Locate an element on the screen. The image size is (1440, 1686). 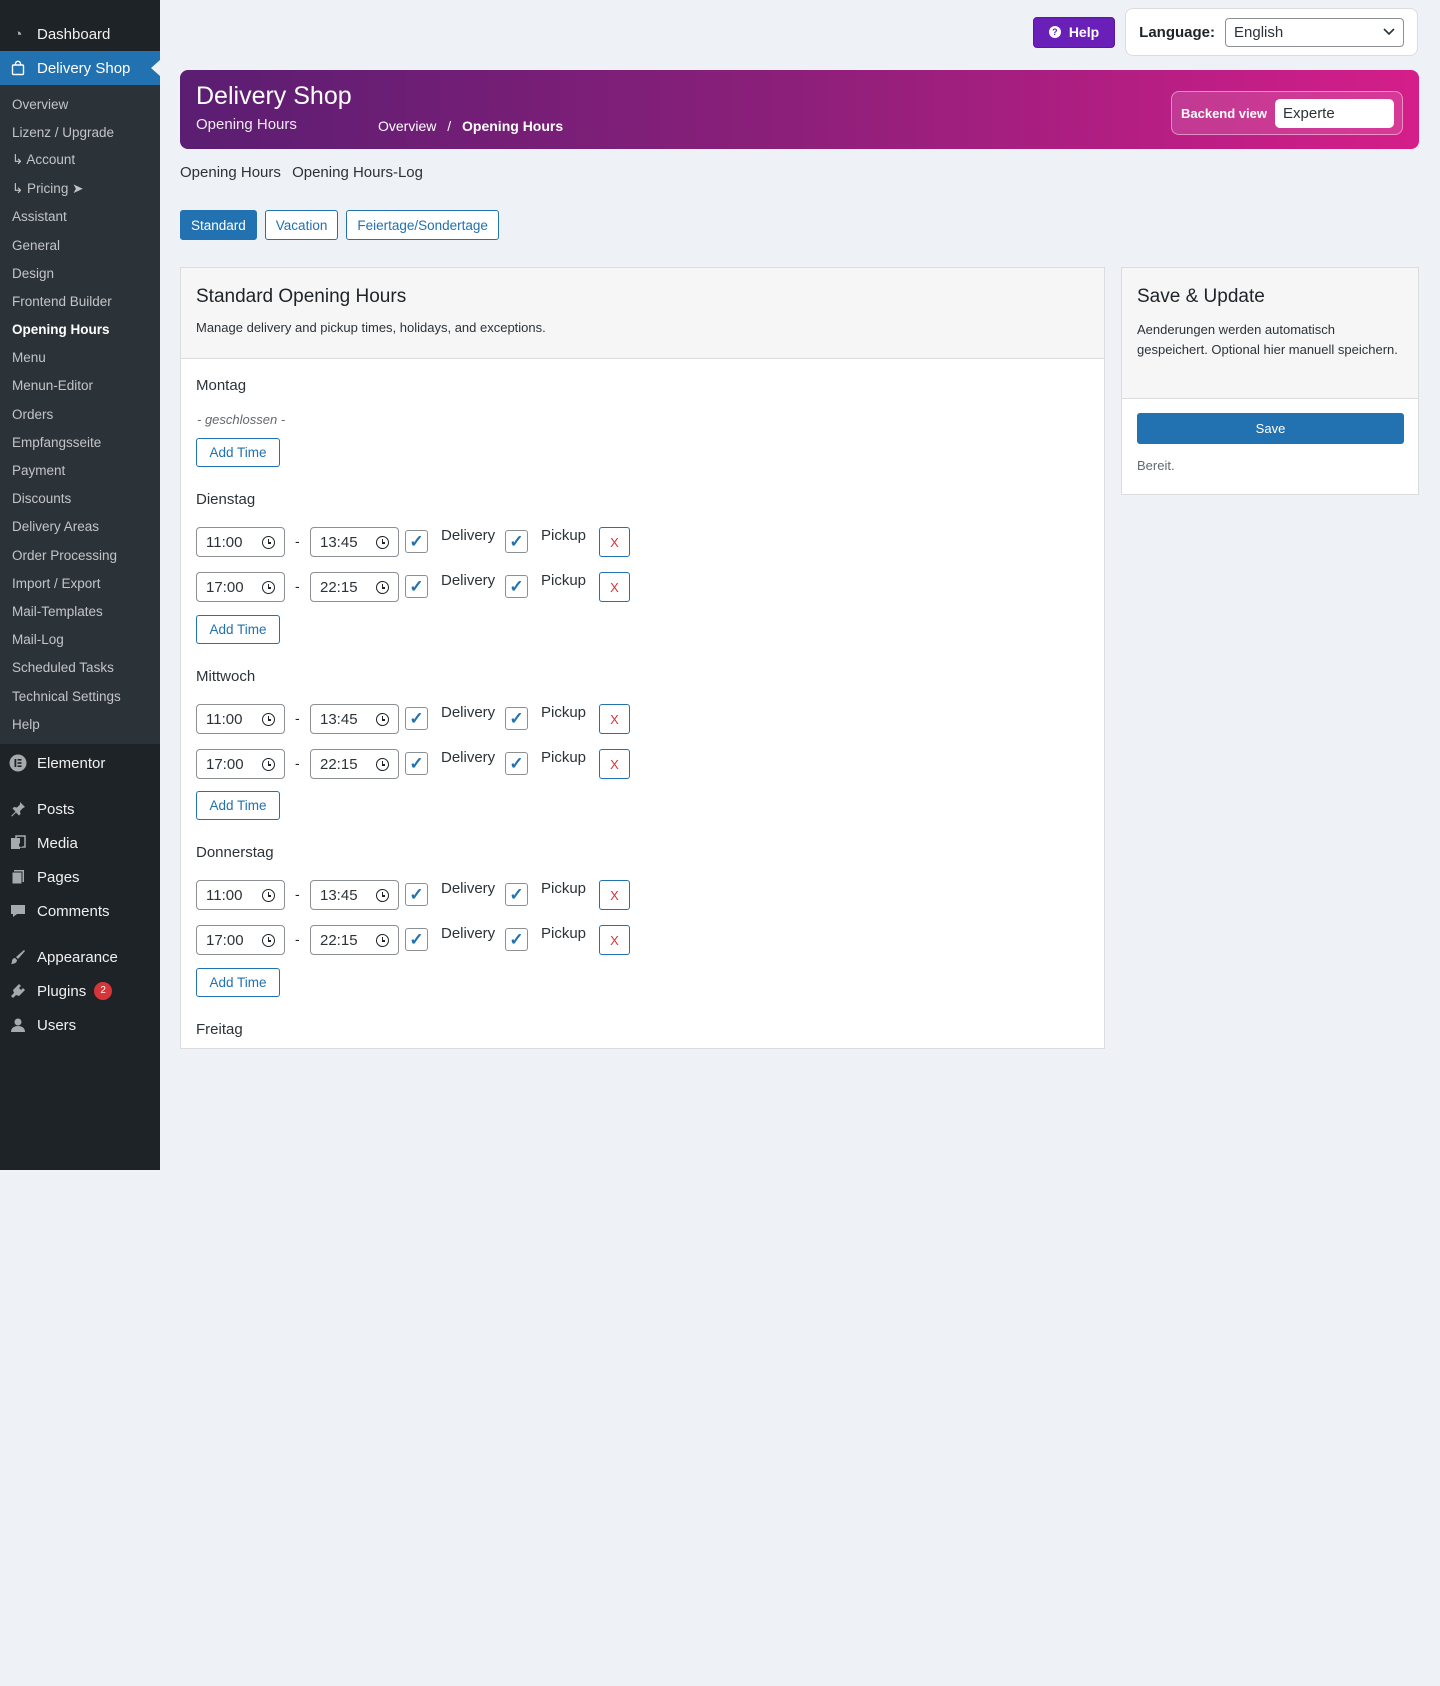
menu-users: Users is located at coordinates (80, 1025).